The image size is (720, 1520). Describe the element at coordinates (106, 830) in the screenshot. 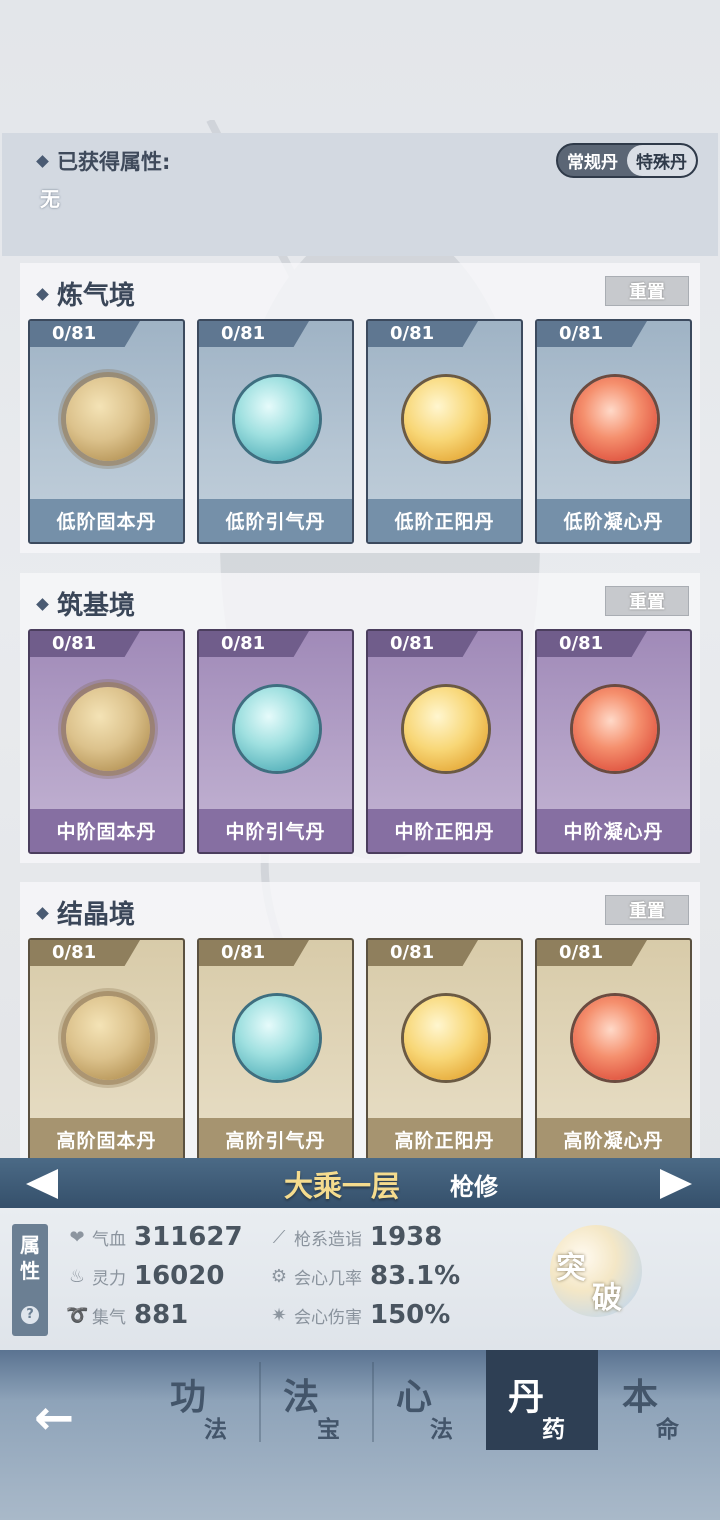

I see `pill-name: 中阶固本丹` at that location.